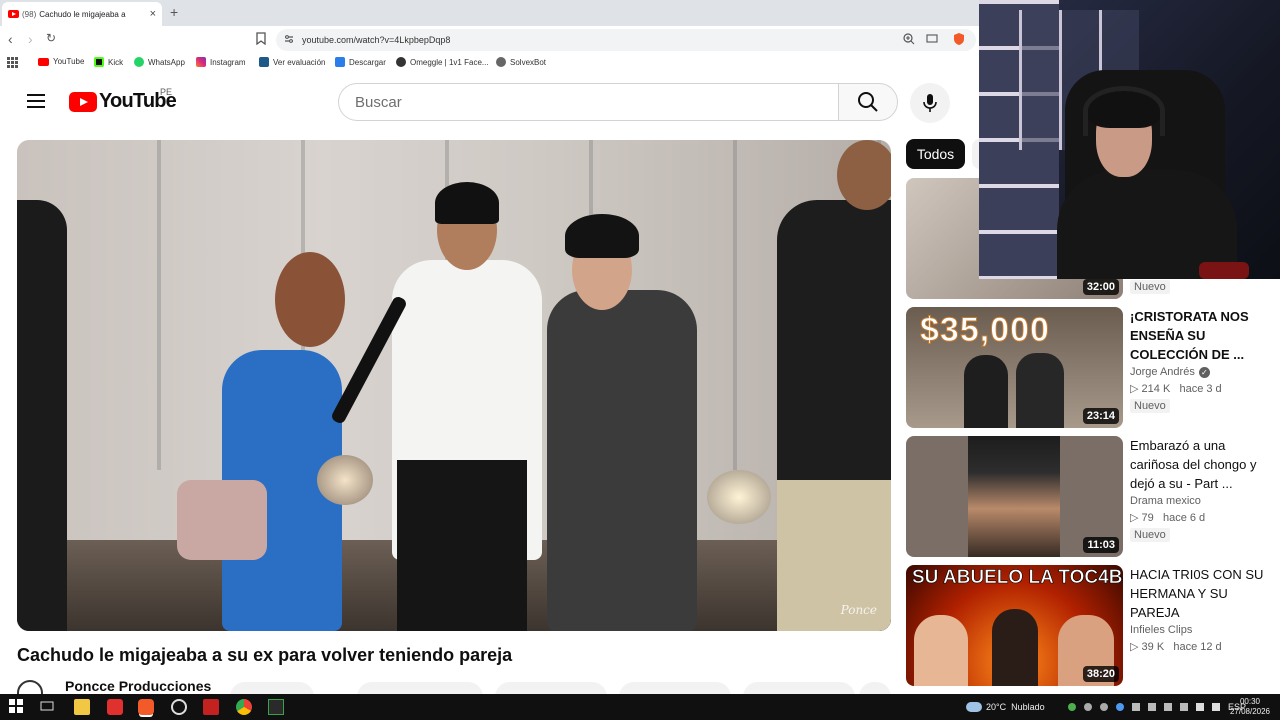 This screenshot has width=1280, height=720. Describe the element at coordinates (30, 687) in the screenshot. I see `channel-avatar` at that location.